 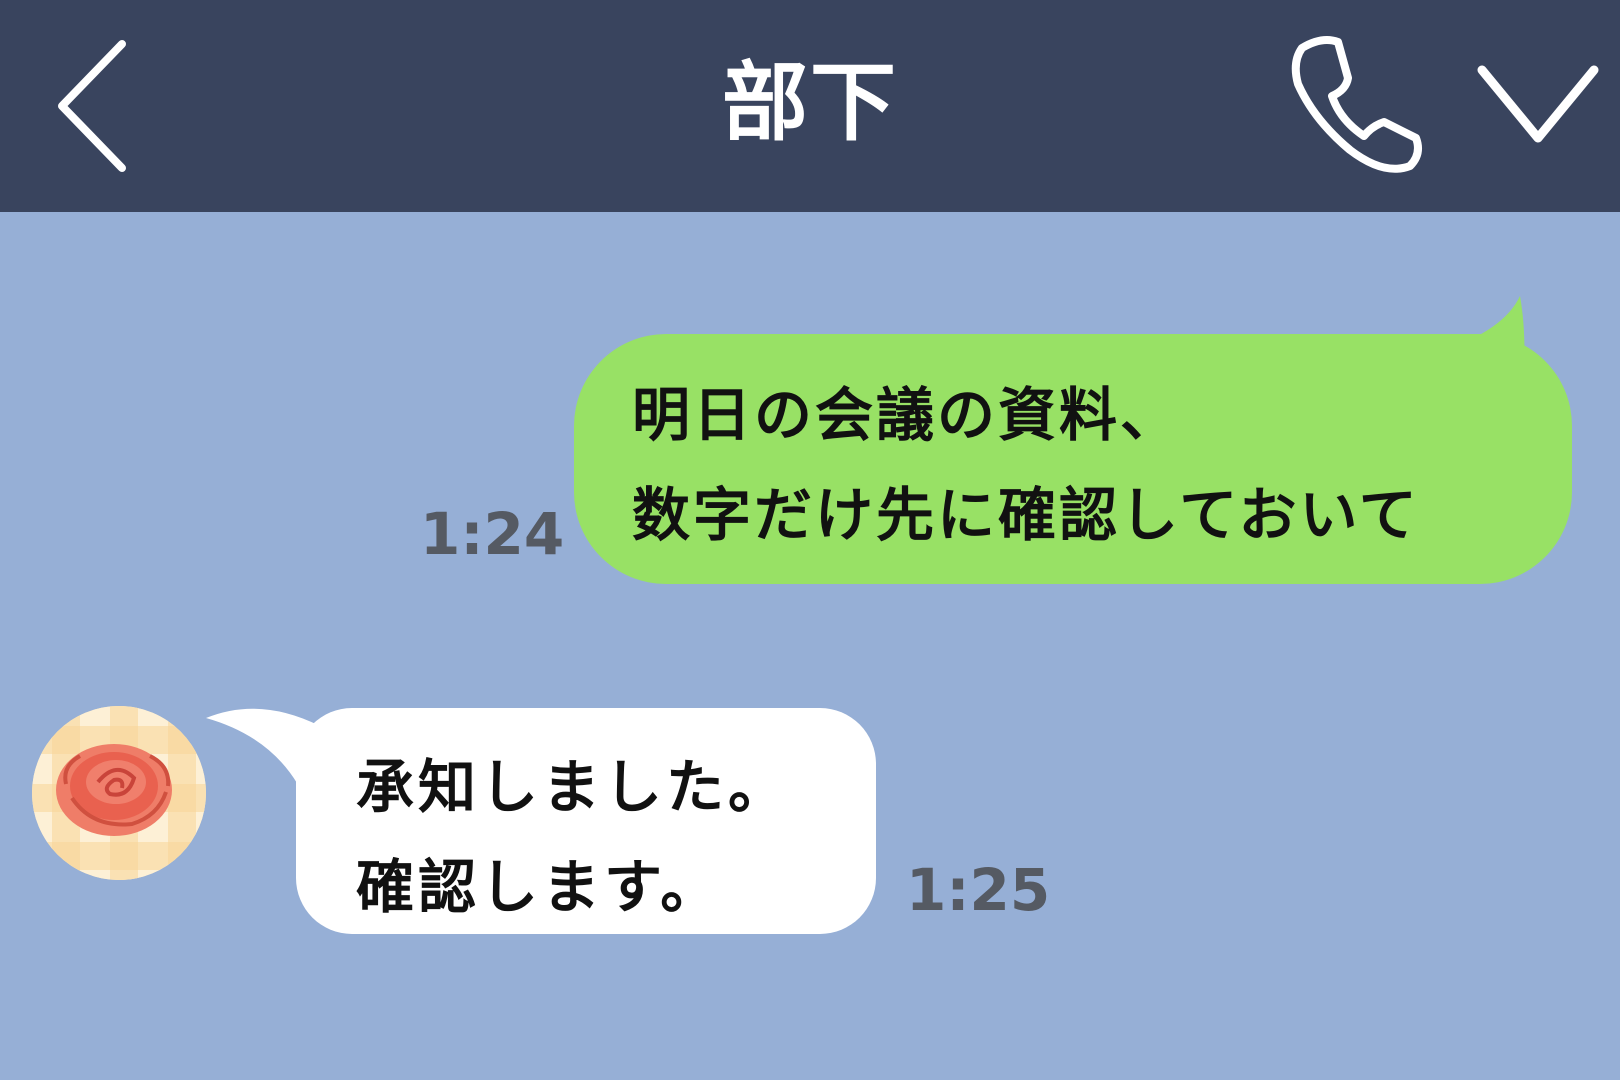 What do you see at coordinates (92, 106) in the screenshot?
I see `chevron-left-icon` at bounding box center [92, 106].